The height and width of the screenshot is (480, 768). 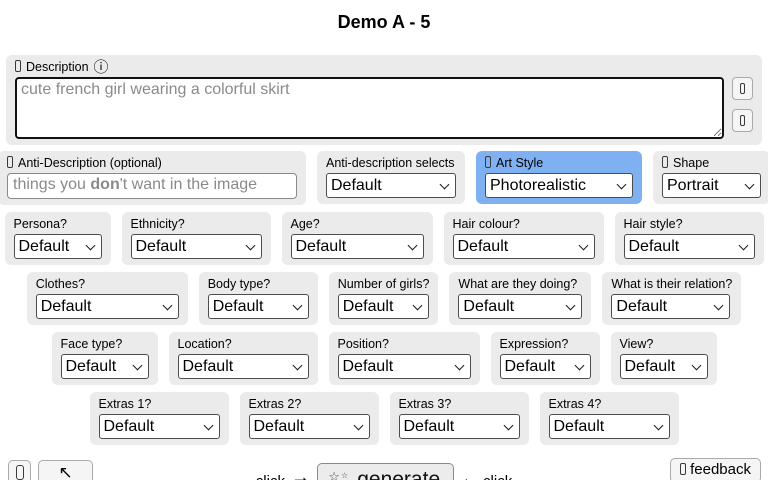 I want to click on position-select: Default, so click(x=404, y=366).